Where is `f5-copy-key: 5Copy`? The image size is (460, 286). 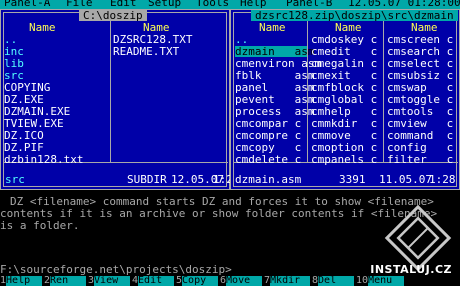
f5-copy-key: 5Copy is located at coordinates (197, 280).